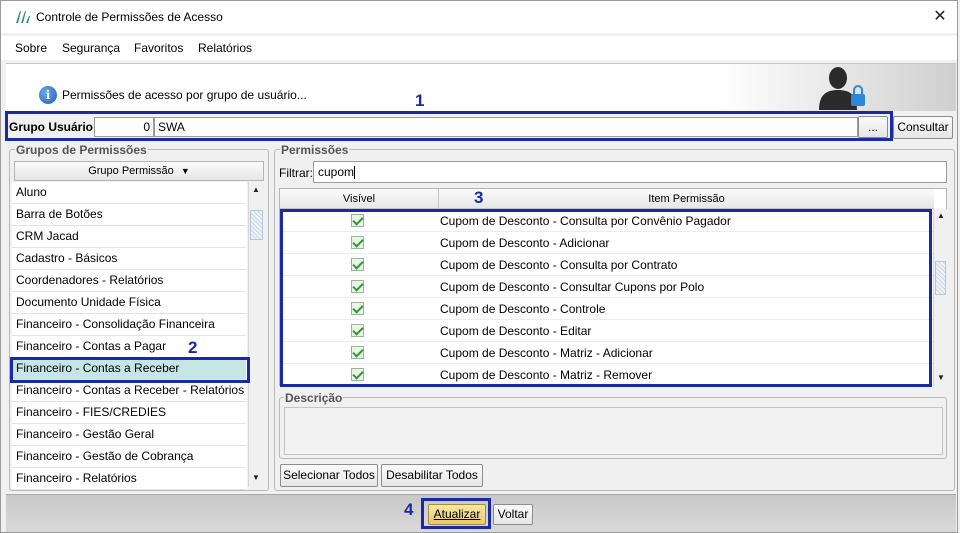 This screenshot has width=960, height=533. What do you see at coordinates (129, 281) in the screenshot?
I see `grupo-list-item: Coordenadores - Relatórios` at bounding box center [129, 281].